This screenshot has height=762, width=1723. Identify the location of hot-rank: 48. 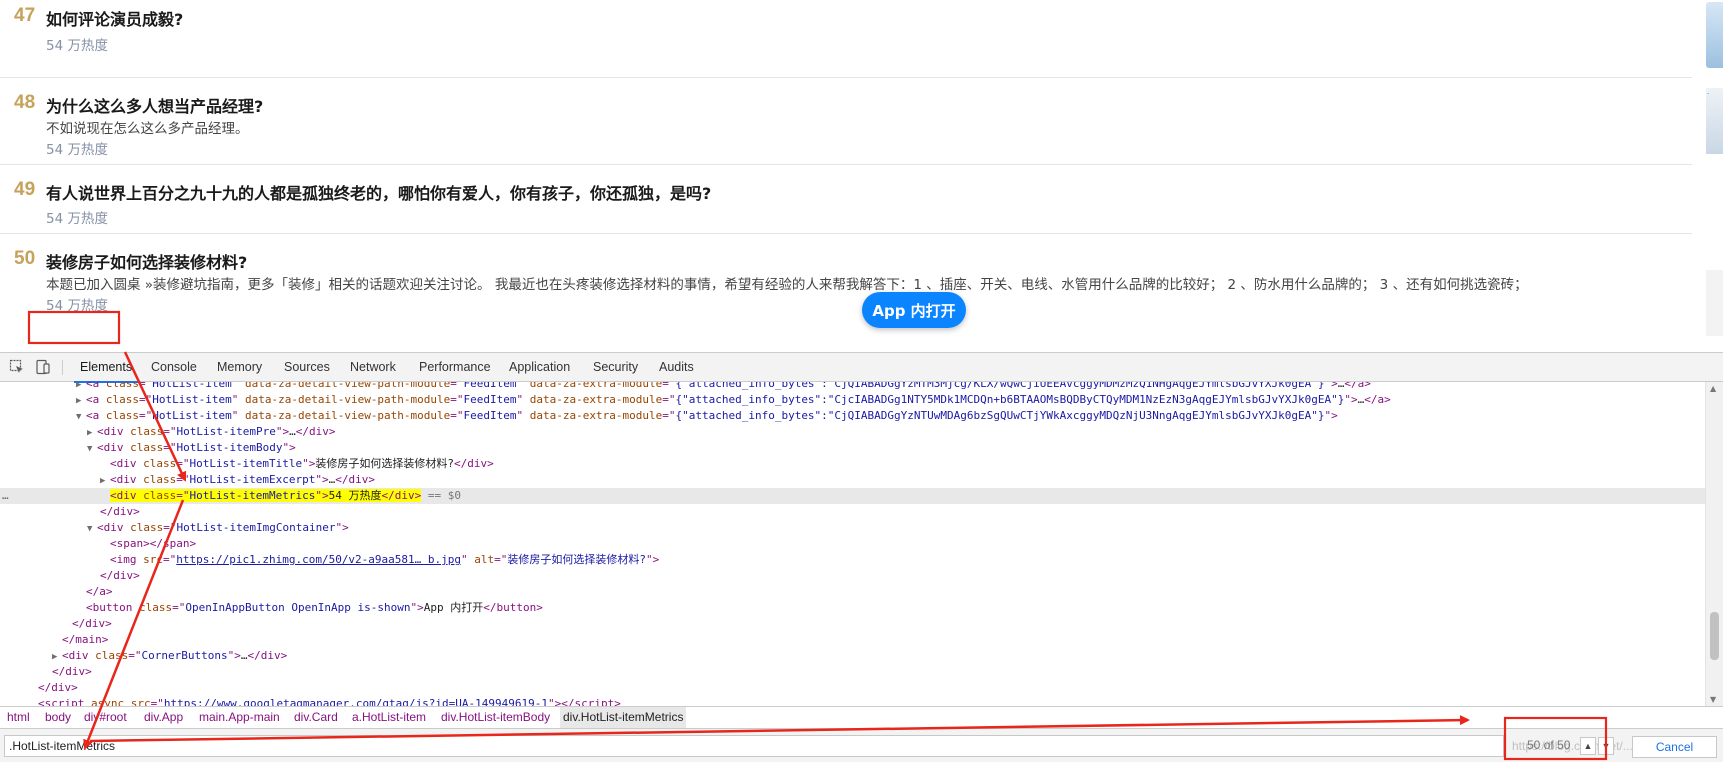
(25, 102).